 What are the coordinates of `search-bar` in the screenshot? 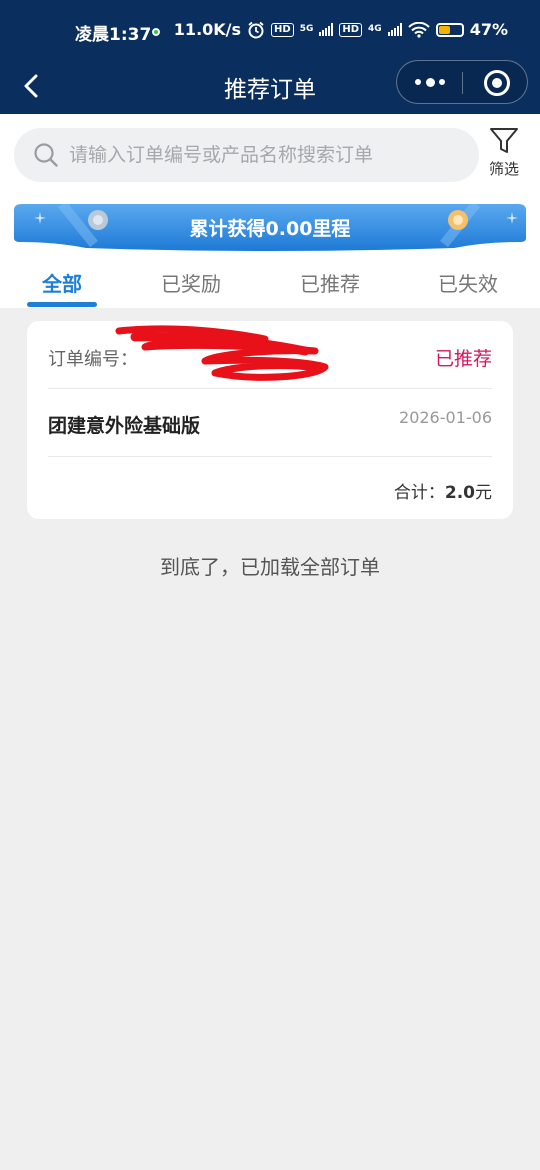 It's located at (246, 155).